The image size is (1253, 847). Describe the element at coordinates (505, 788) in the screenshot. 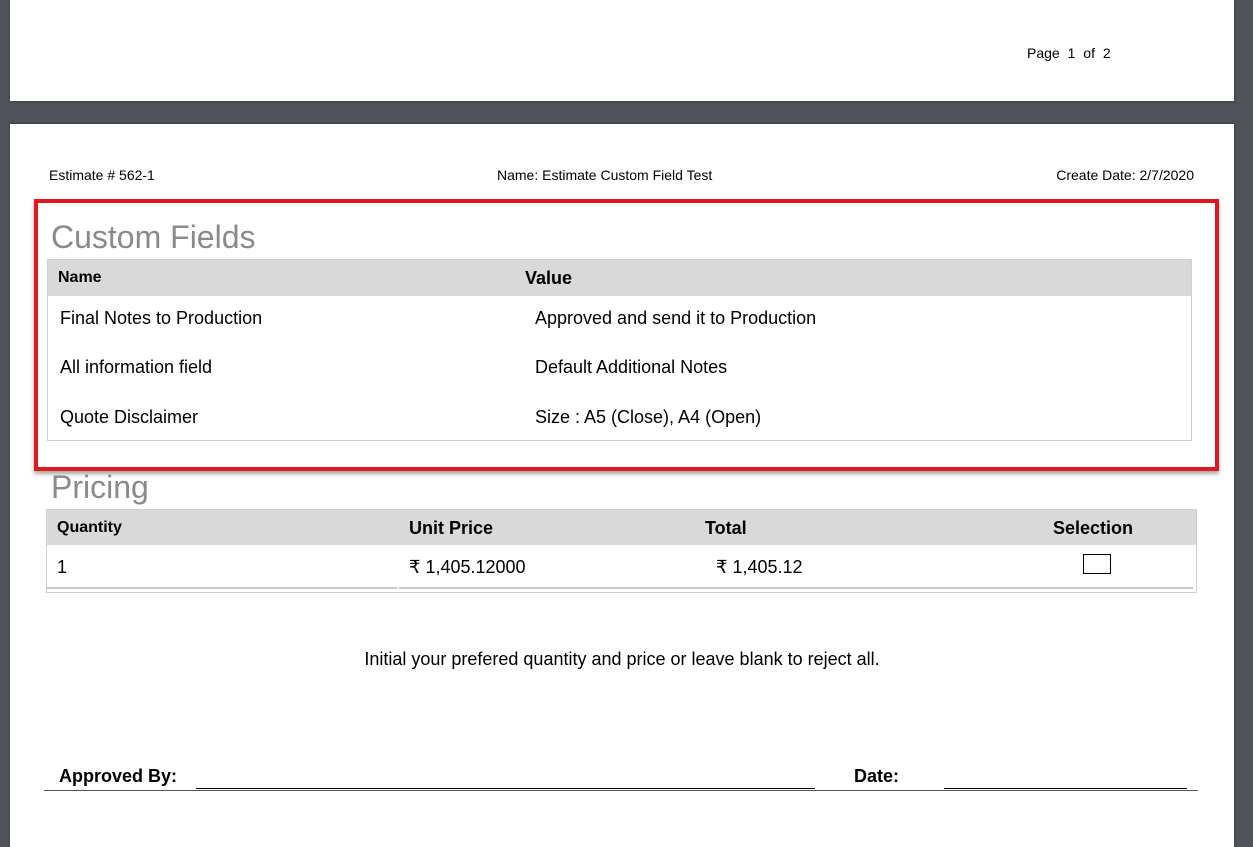

I see `approved-by-signature-line` at that location.